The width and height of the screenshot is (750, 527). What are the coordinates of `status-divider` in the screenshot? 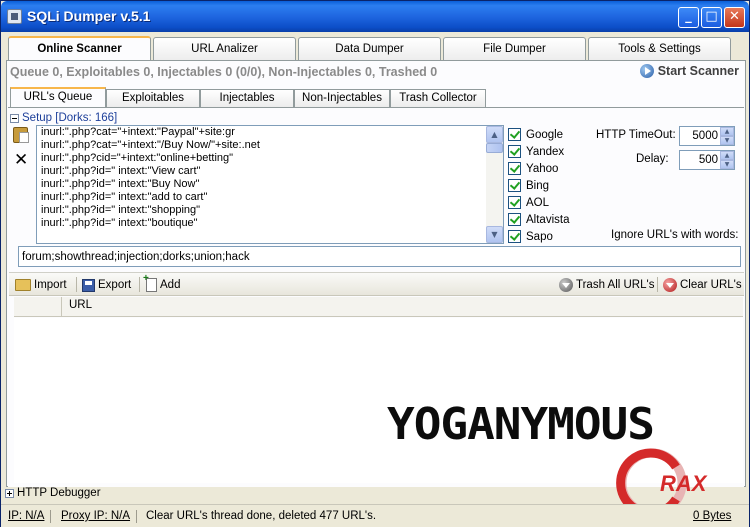 It's located at (50, 516).